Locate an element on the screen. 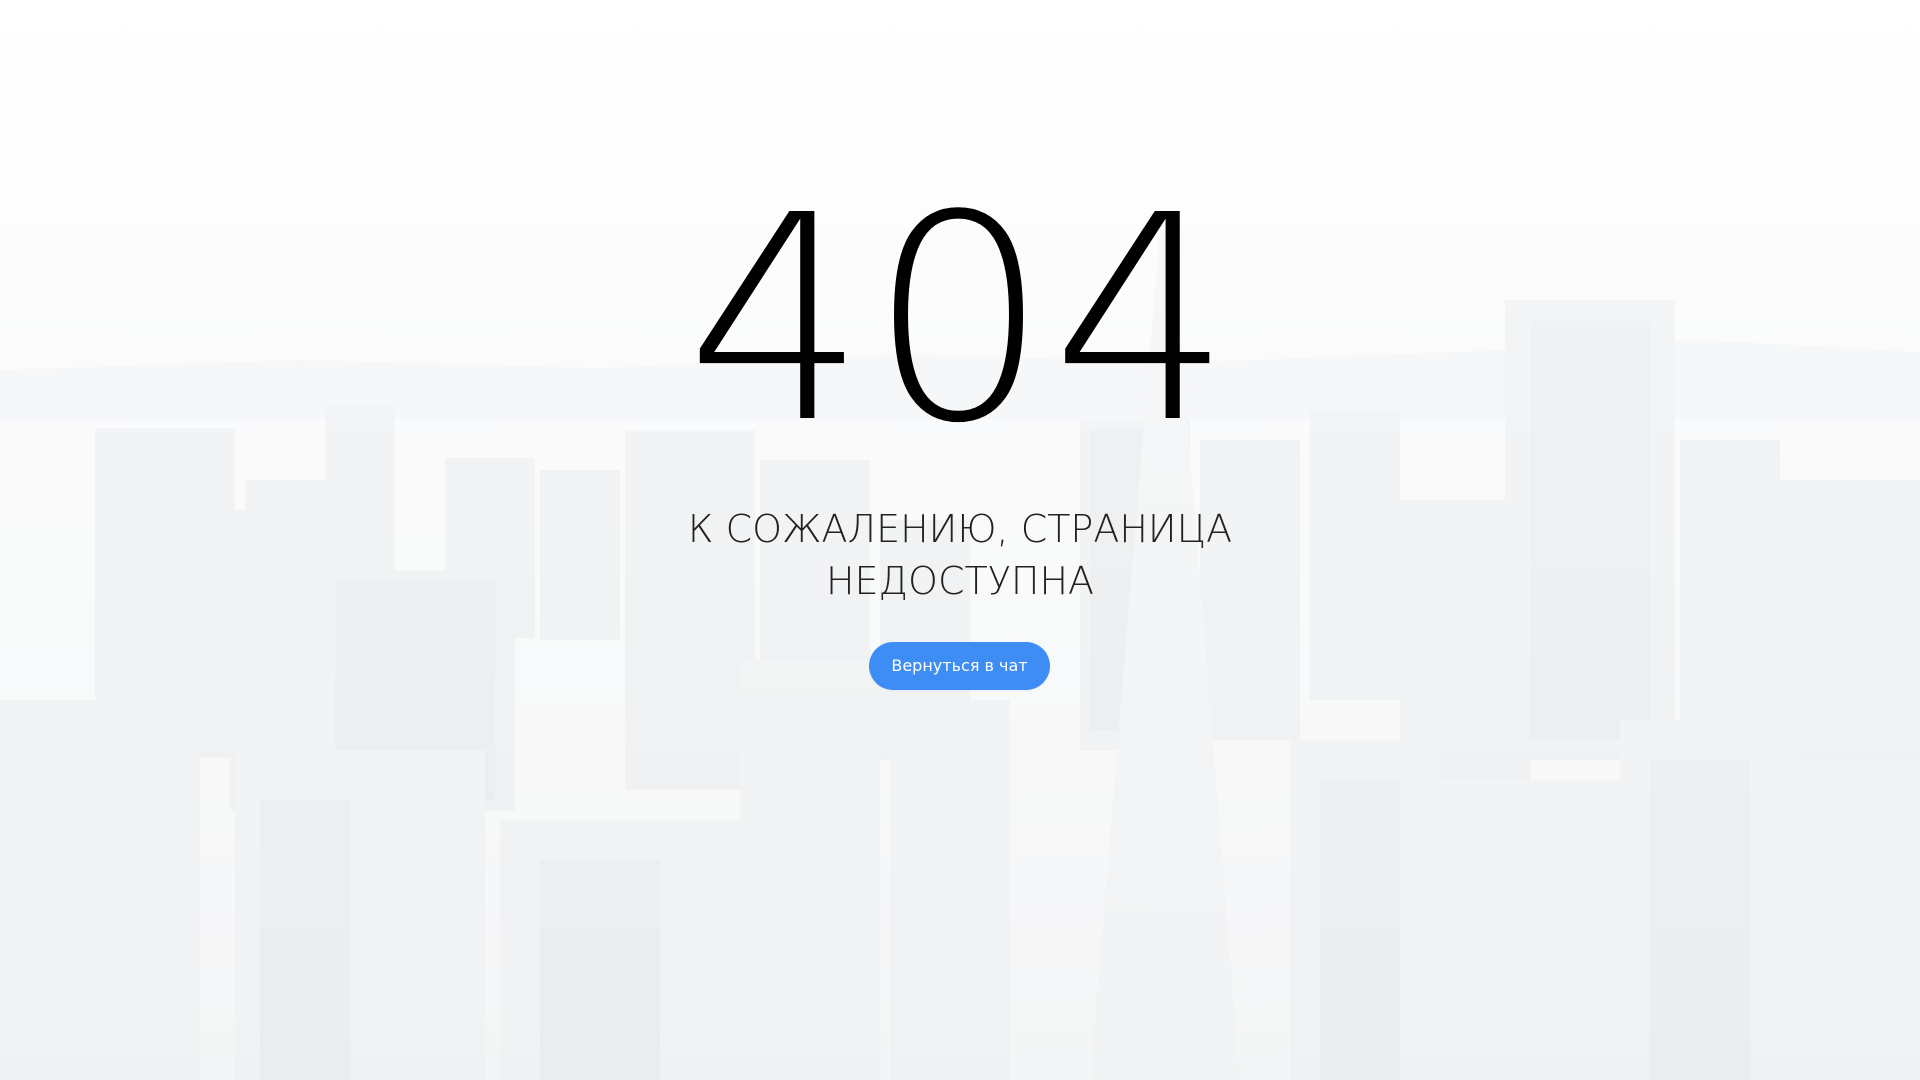  error-message-line-1: К СОЖАЛЕНИЮ, СТРАНИЦА is located at coordinates (960, 529).